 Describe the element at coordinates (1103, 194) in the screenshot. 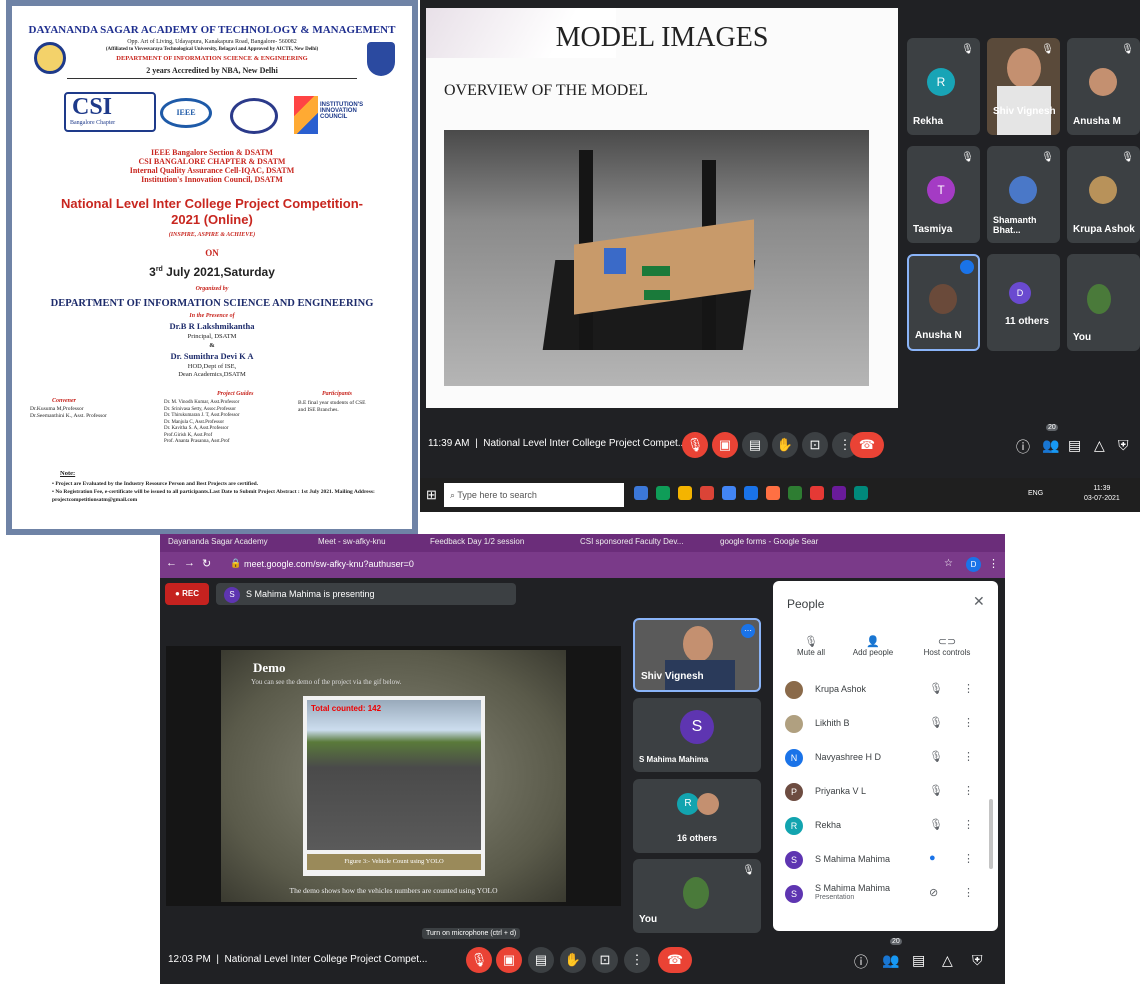

I see `participant-tile: 🎙 Krupa Ashok` at that location.